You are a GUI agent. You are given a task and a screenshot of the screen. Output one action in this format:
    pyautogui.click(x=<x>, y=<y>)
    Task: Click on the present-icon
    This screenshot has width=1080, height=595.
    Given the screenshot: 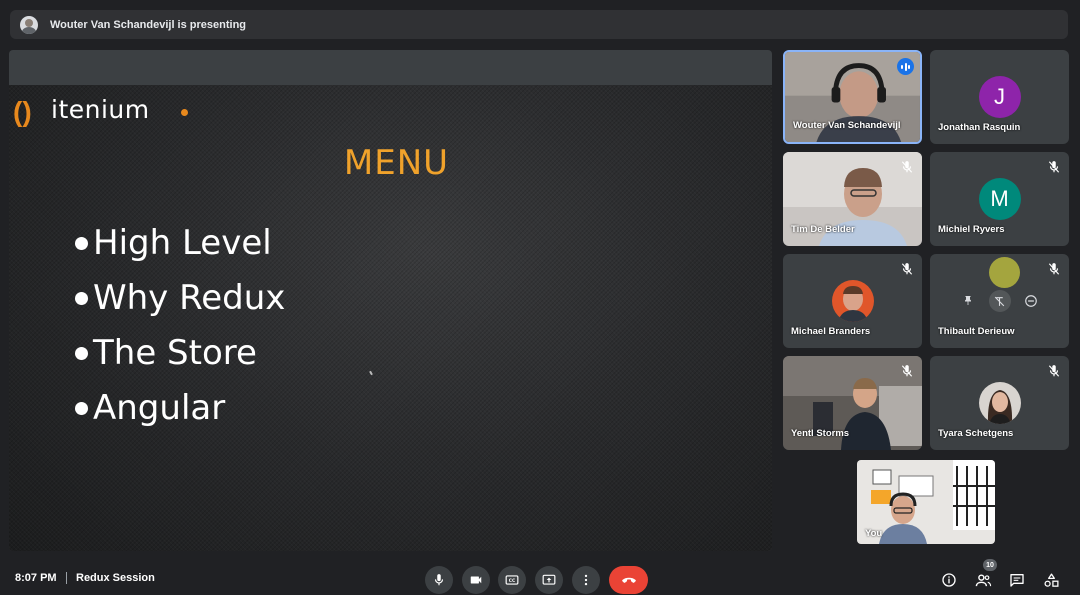 What is the action you would take?
    pyautogui.click(x=549, y=579)
    